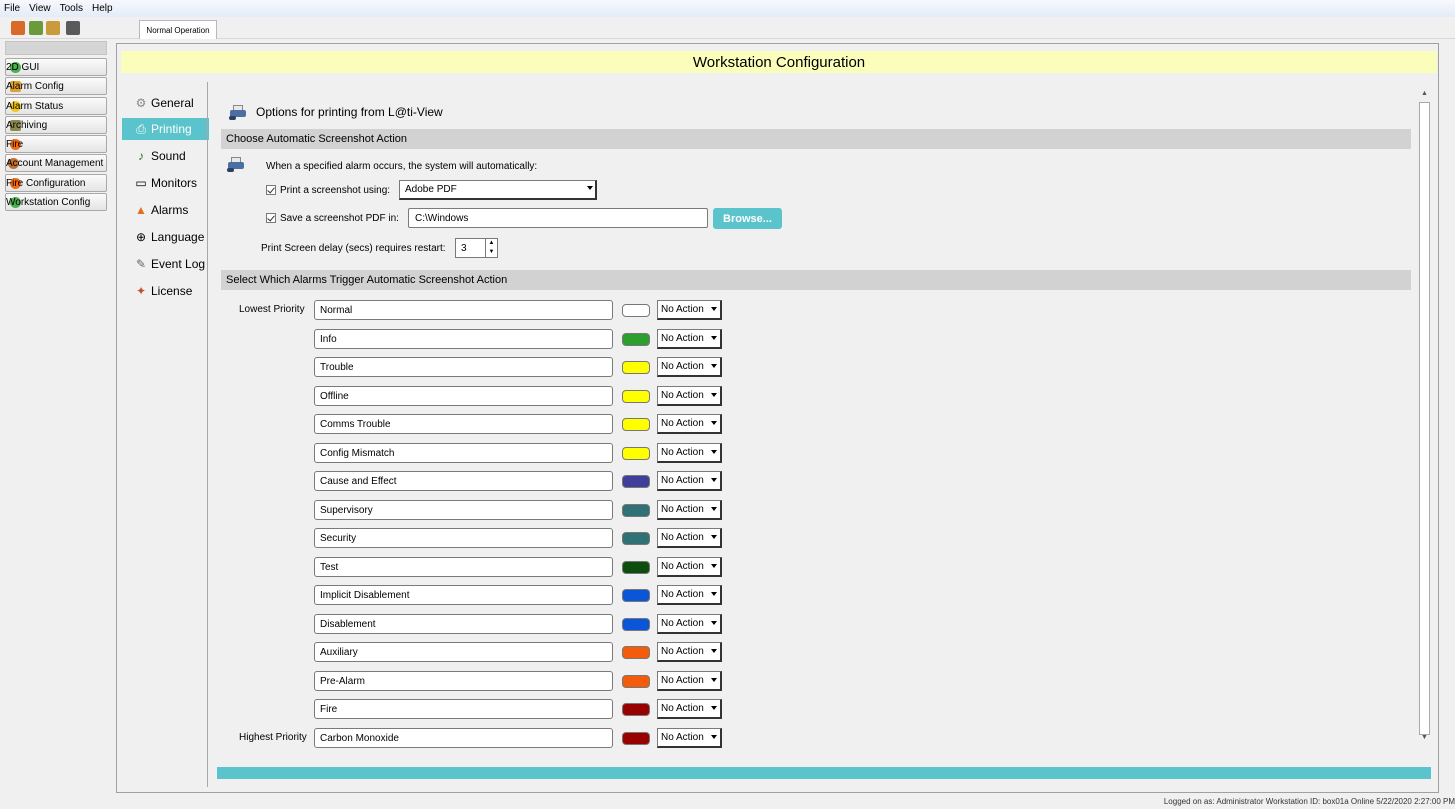  Describe the element at coordinates (165, 291) in the screenshot. I see `nav-item-license: ✦ License` at that location.